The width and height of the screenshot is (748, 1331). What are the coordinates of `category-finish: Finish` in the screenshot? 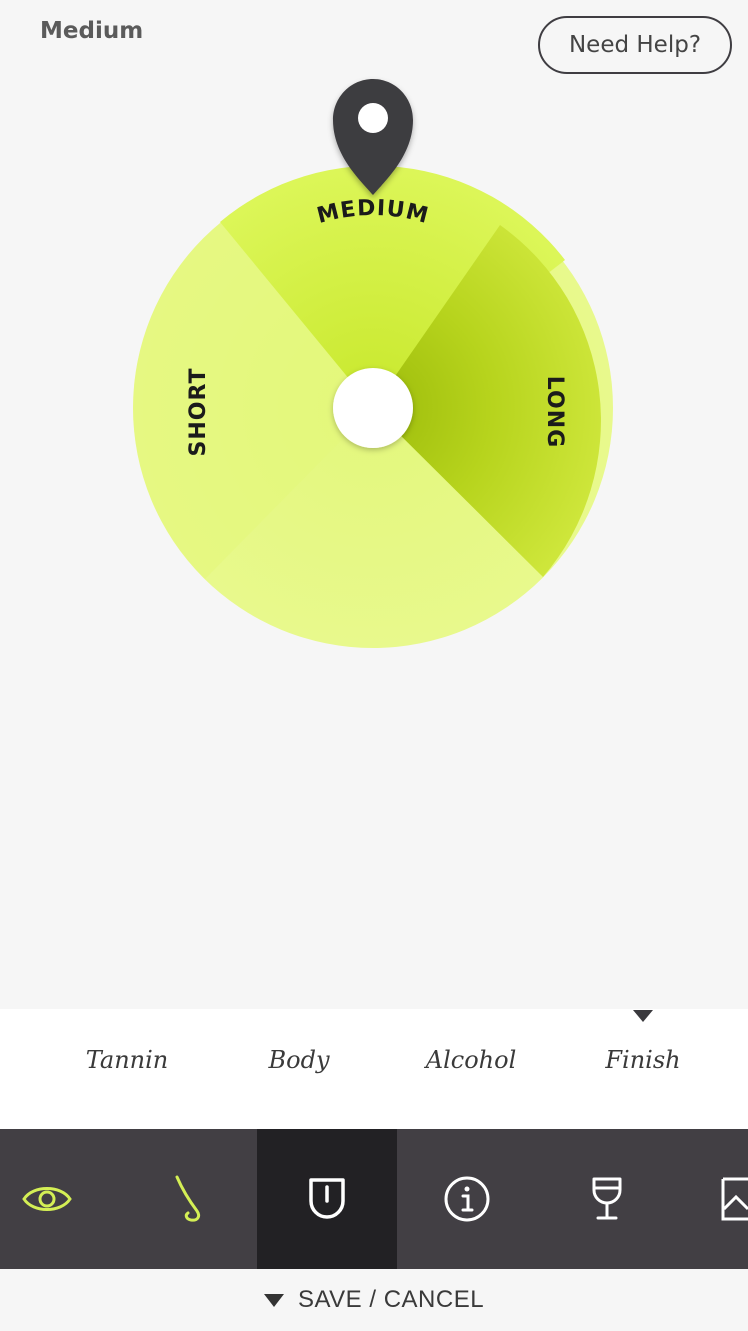 It's located at (642, 1060).